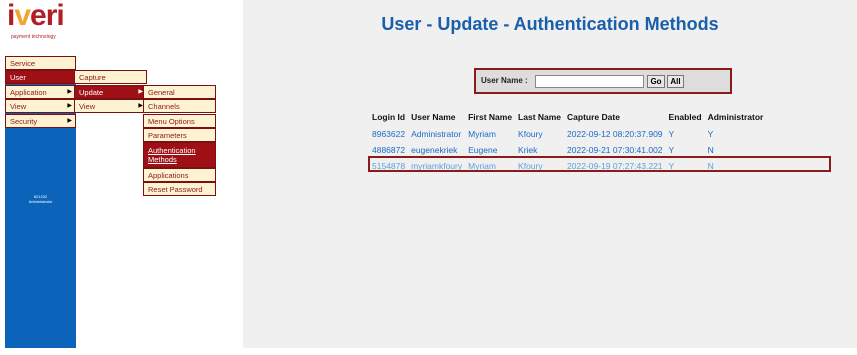 The height and width of the screenshot is (355, 857). I want to click on menu-item-security: Security ▶, so click(40, 121).